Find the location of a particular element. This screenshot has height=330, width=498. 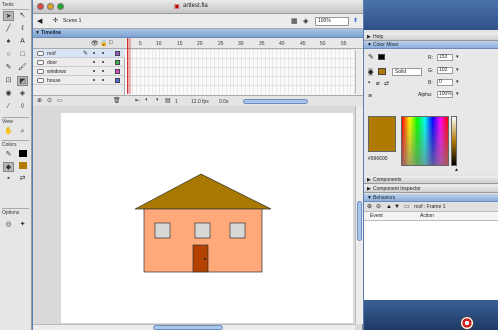

window-middle is located at coordinates (202, 230).